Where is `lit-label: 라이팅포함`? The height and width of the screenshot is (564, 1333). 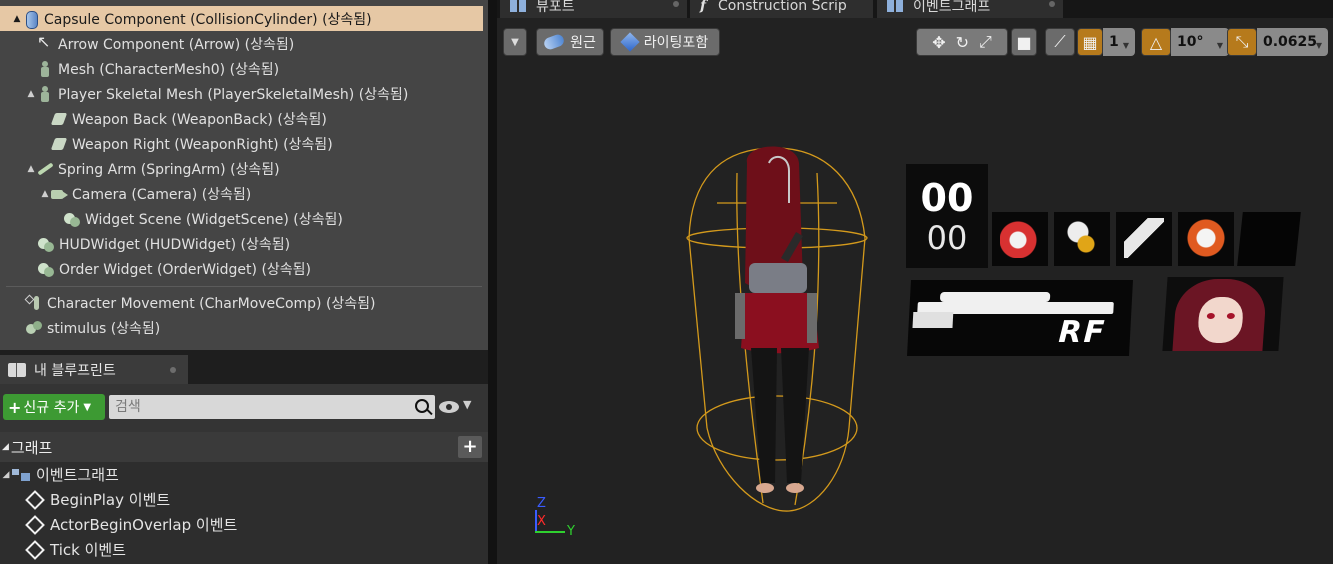
lit-label: 라이팅포함 is located at coordinates (676, 43).